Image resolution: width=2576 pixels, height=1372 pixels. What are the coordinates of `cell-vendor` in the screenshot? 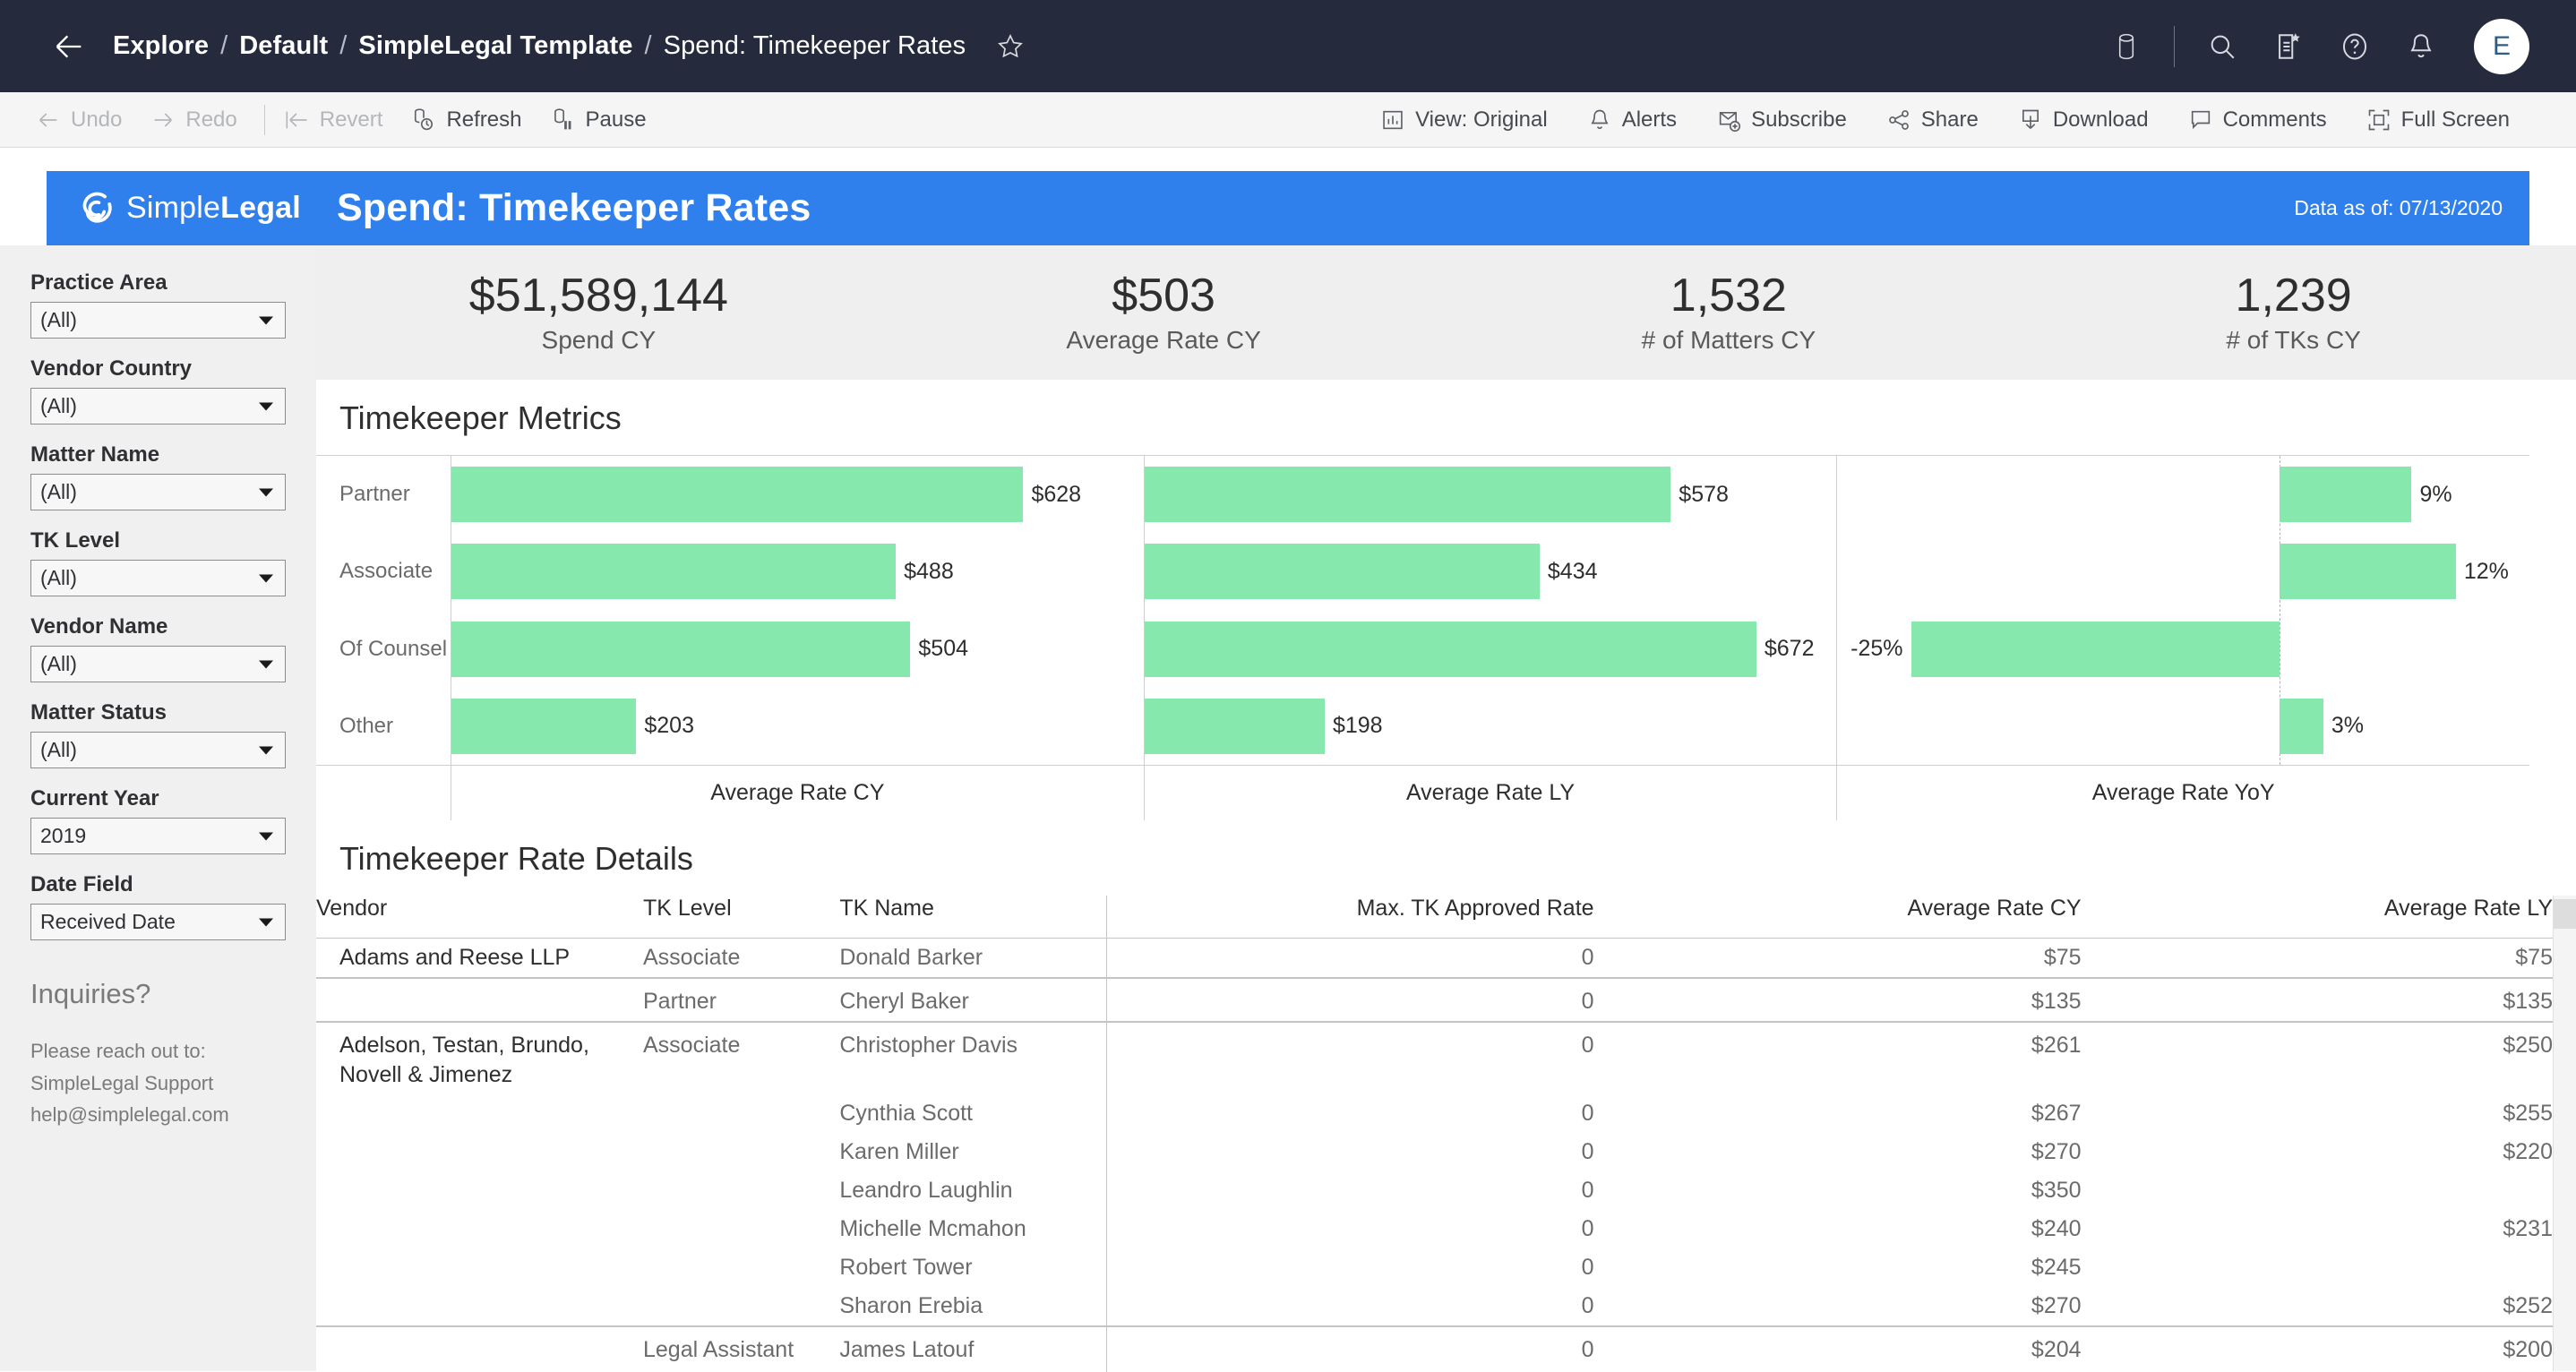 It's located at (479, 1347).